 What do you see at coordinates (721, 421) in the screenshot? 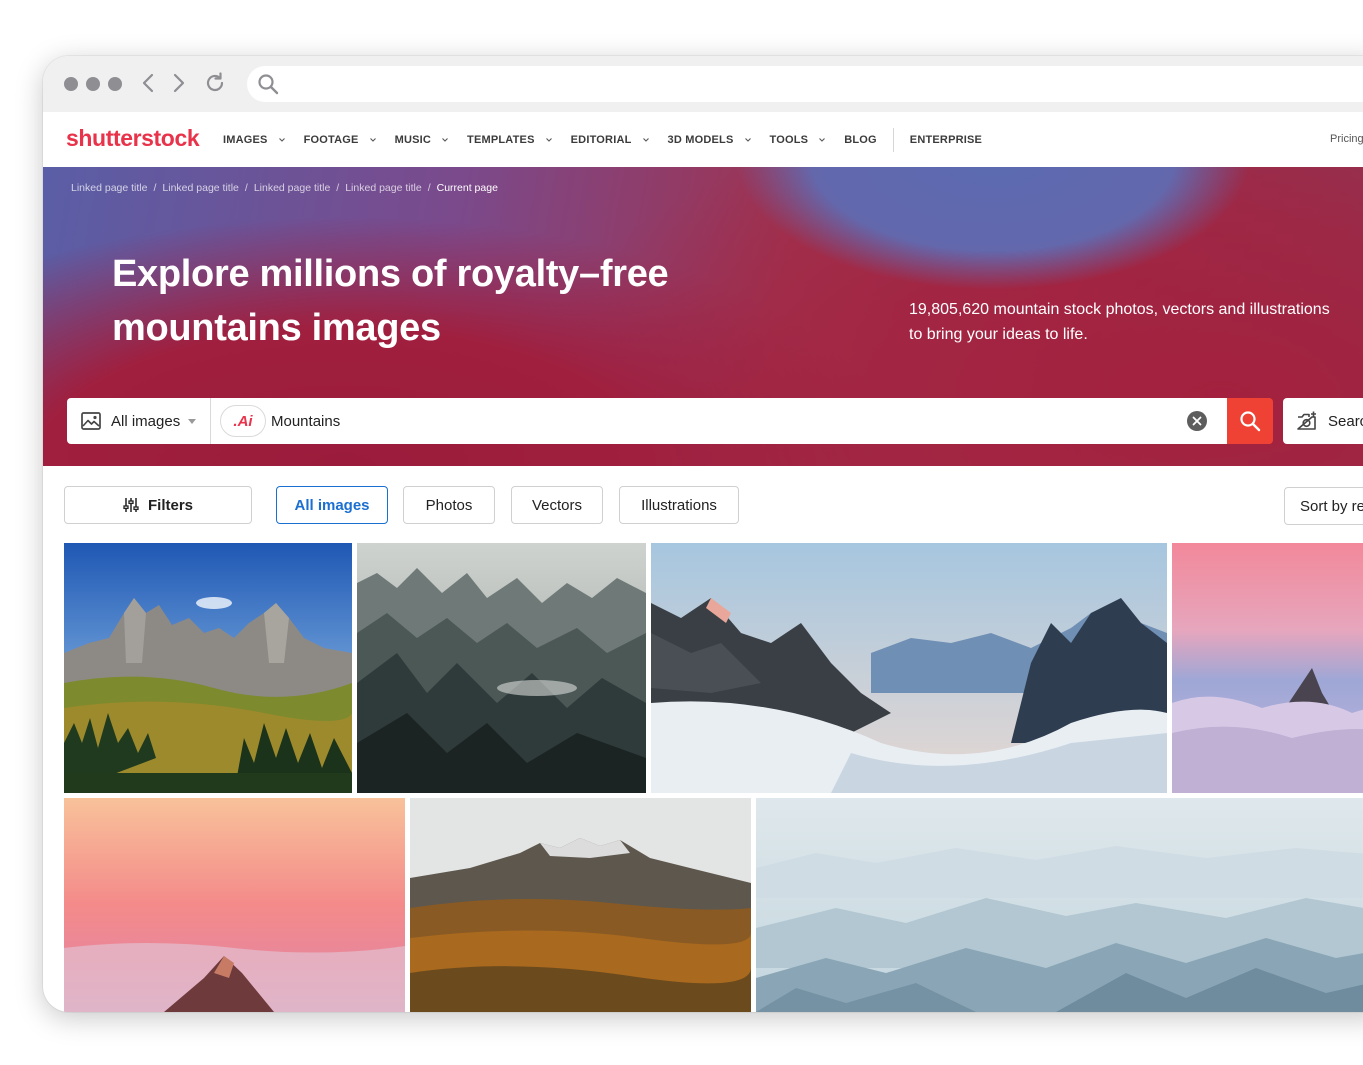
I see `search-input` at bounding box center [721, 421].